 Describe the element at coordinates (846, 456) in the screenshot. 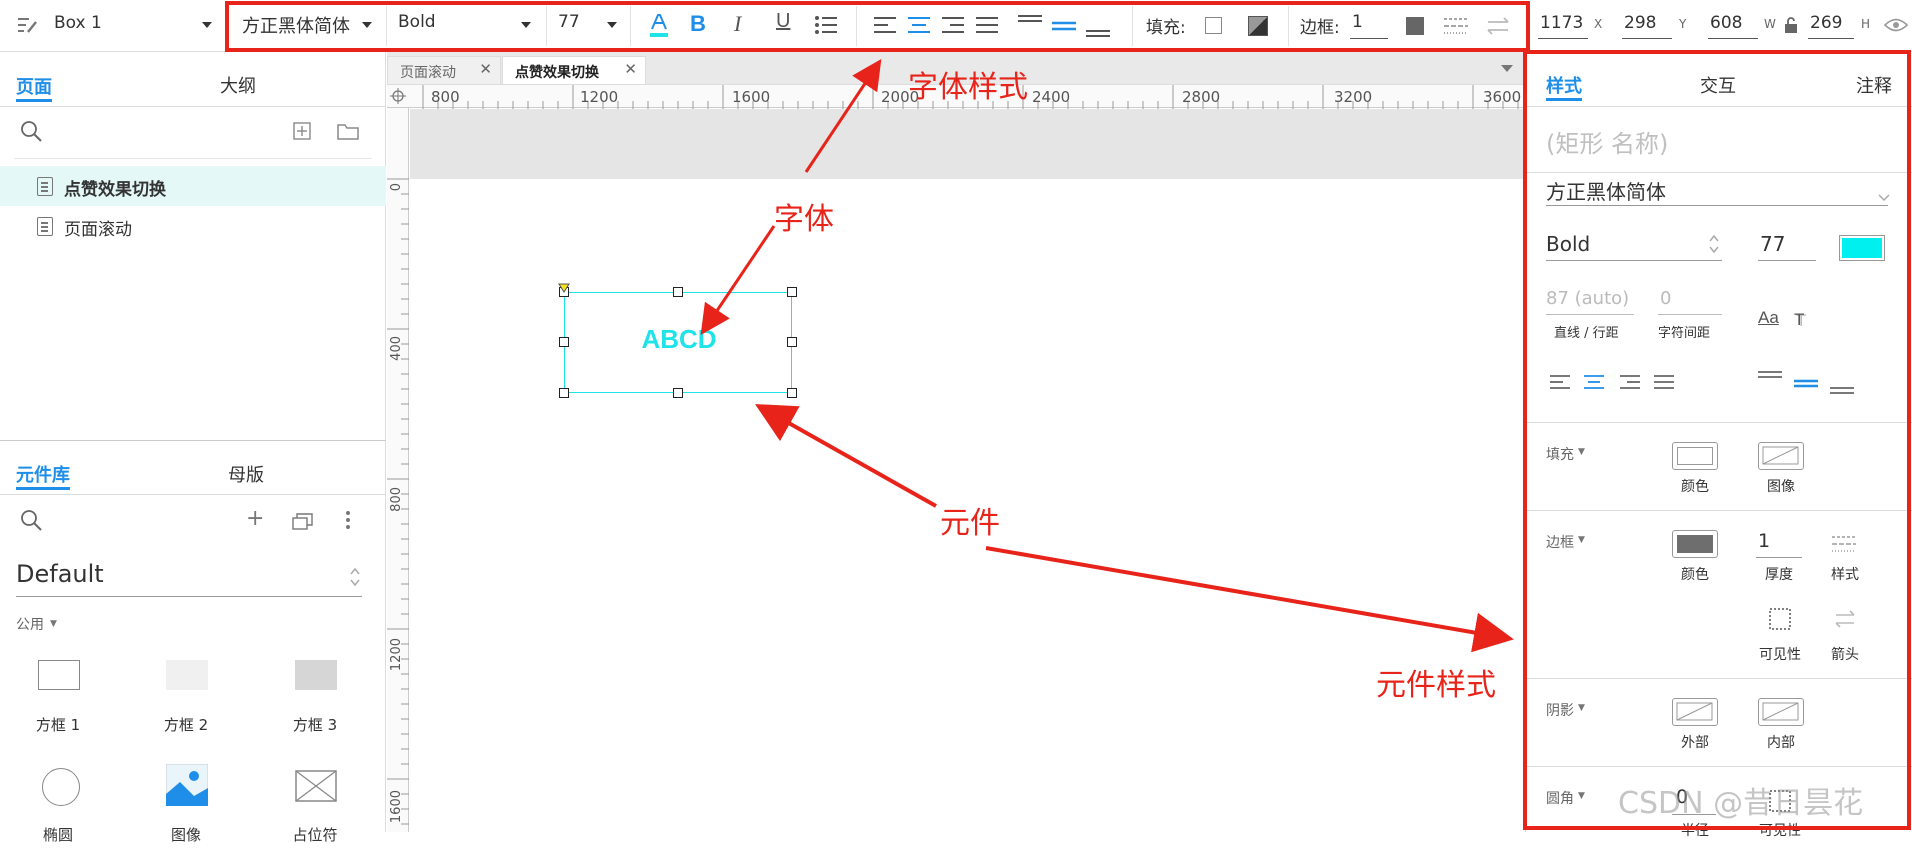

I see `arrow-widget-to-shape` at that location.